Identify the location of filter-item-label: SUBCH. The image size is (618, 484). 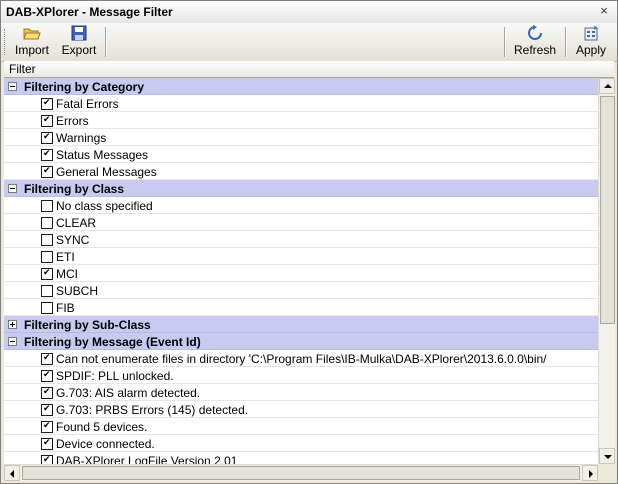
(77, 291).